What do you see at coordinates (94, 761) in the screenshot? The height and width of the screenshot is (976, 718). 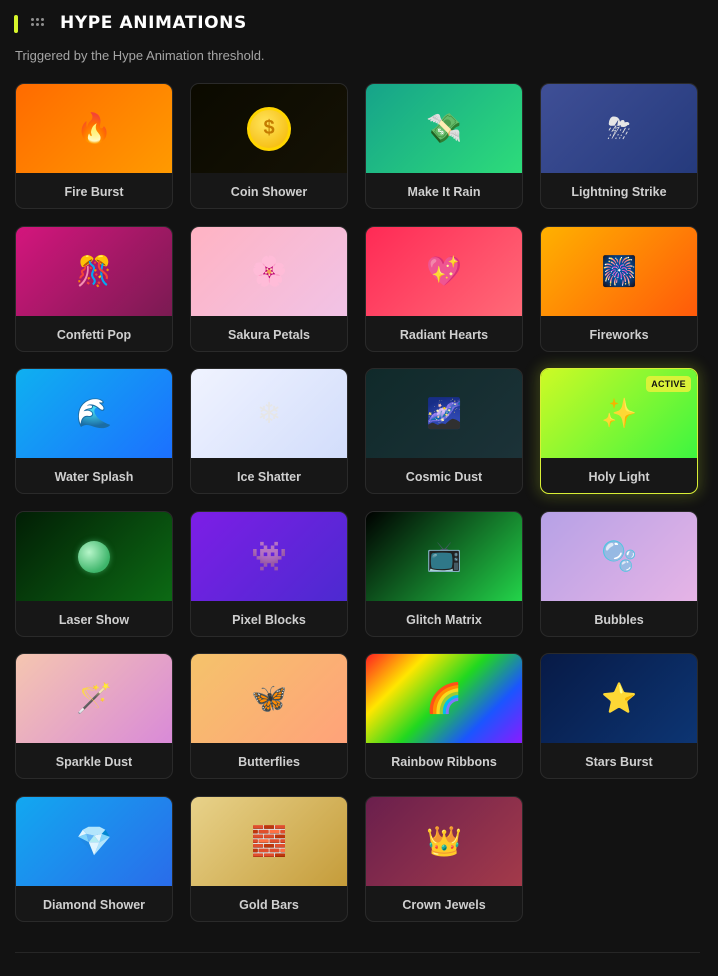 I see `animation-label: Sparkle Dust` at bounding box center [94, 761].